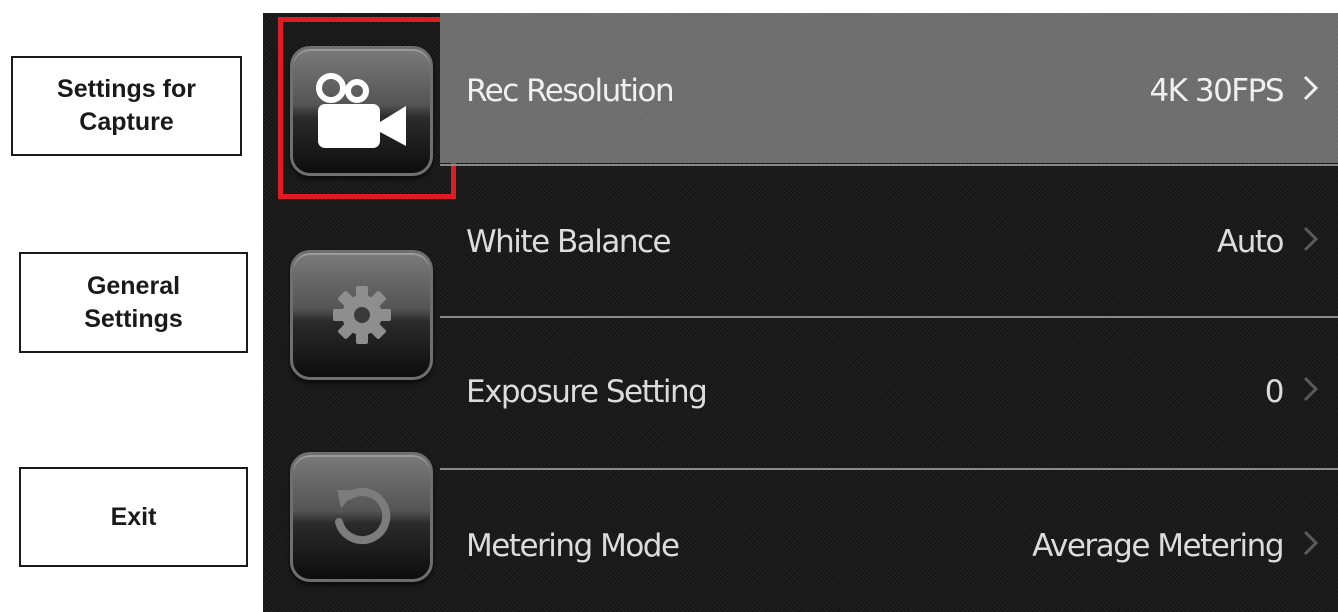 The width and height of the screenshot is (1338, 612). I want to click on menu-row-value: Average Metering, so click(1158, 546).